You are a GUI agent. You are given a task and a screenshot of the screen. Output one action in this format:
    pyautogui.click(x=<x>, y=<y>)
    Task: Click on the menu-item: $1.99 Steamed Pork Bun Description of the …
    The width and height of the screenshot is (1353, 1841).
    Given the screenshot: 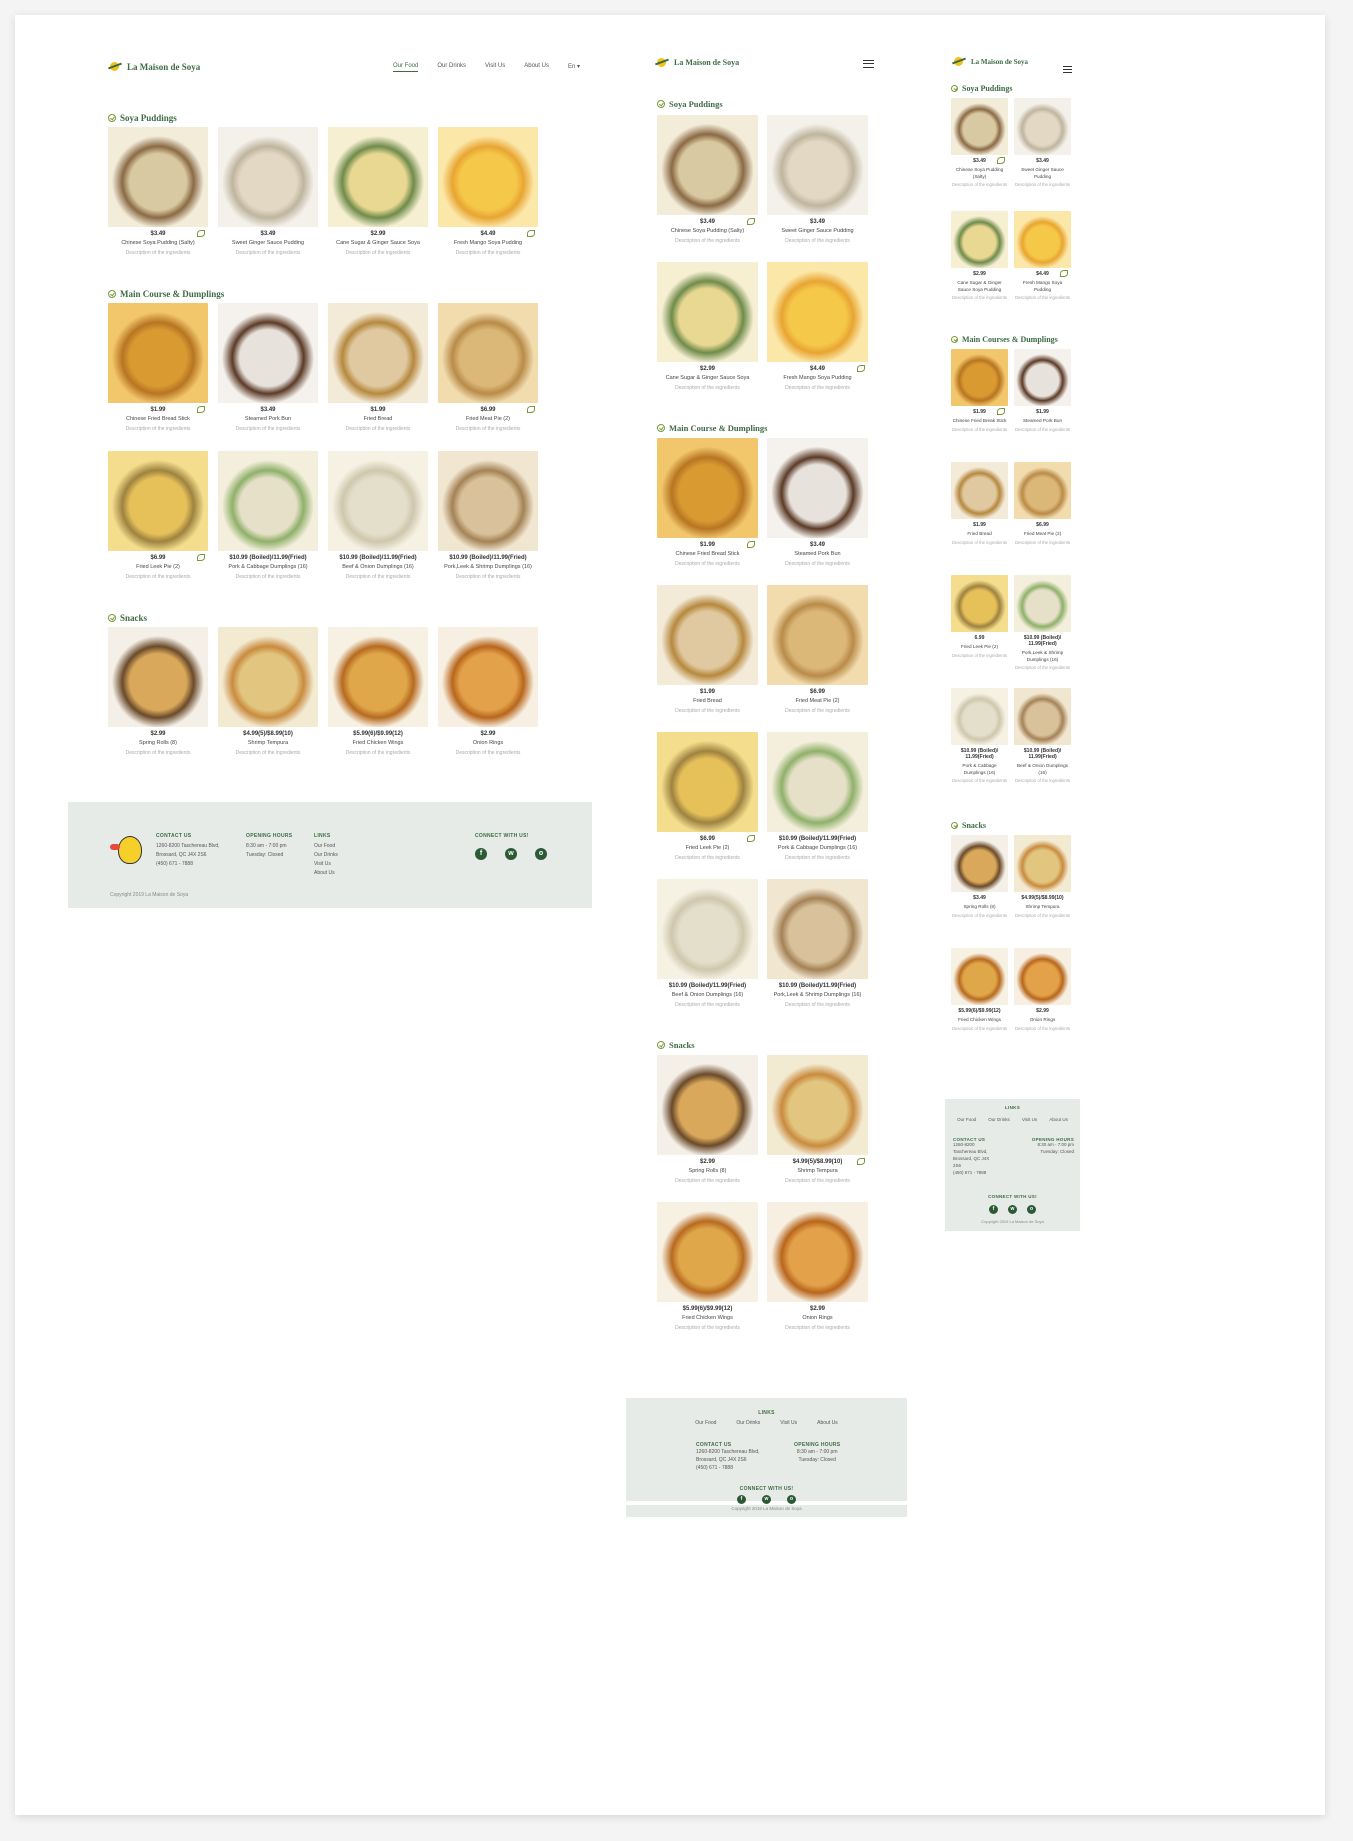 What is the action you would take?
    pyautogui.click(x=1042, y=391)
    